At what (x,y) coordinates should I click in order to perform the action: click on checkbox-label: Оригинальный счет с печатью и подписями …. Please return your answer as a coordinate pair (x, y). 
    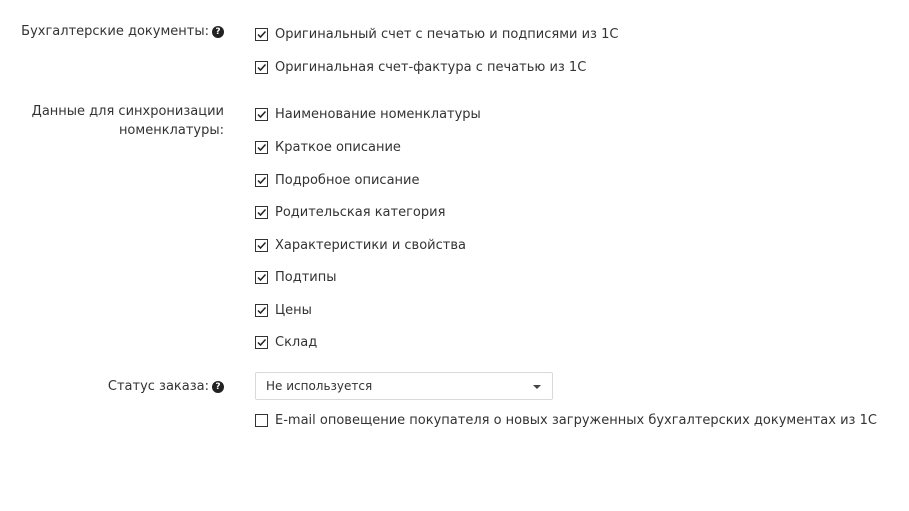
    Looking at the image, I should click on (447, 34).